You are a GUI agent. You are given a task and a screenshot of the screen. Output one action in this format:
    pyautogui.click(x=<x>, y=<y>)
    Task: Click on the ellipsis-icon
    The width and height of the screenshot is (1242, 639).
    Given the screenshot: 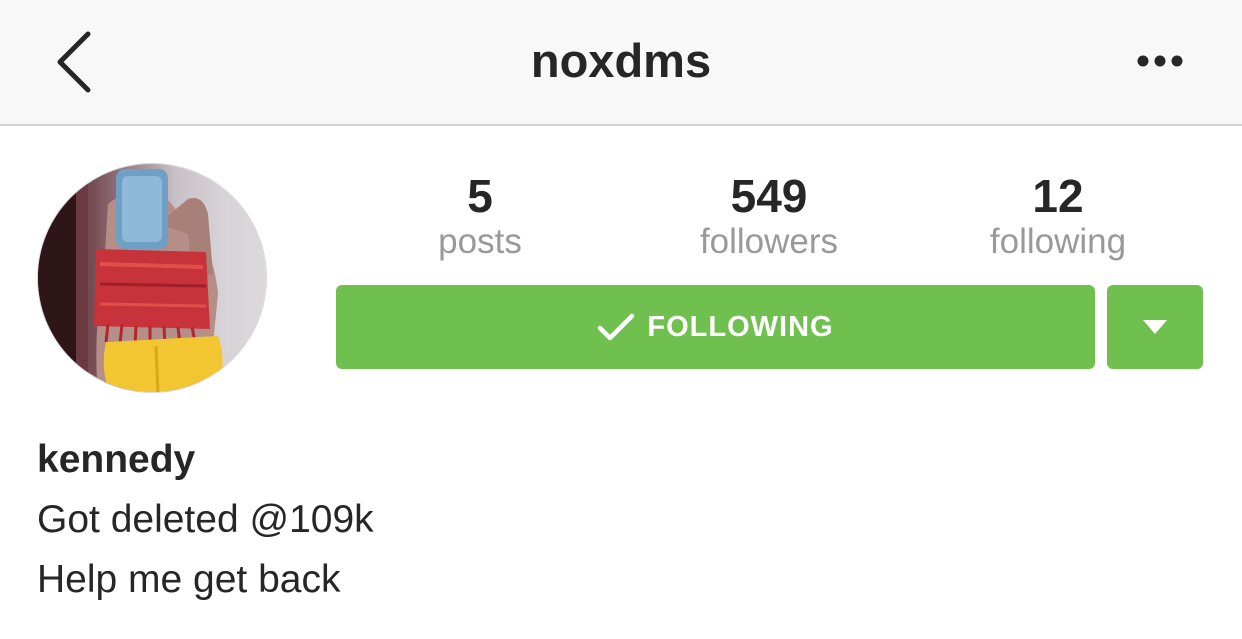 What is the action you would take?
    pyautogui.click(x=1160, y=61)
    